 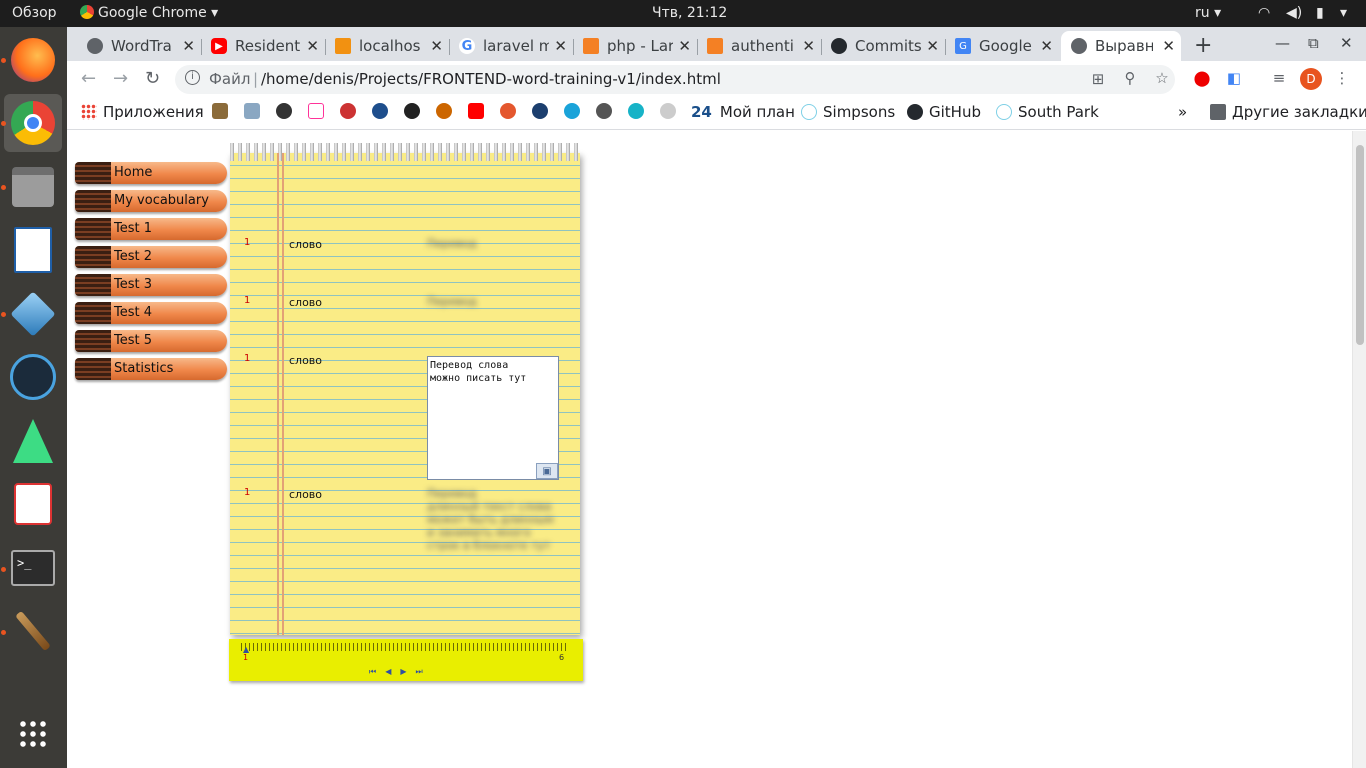 What do you see at coordinates (151, 369) in the screenshot?
I see `menu-statistics: Statistics` at bounding box center [151, 369].